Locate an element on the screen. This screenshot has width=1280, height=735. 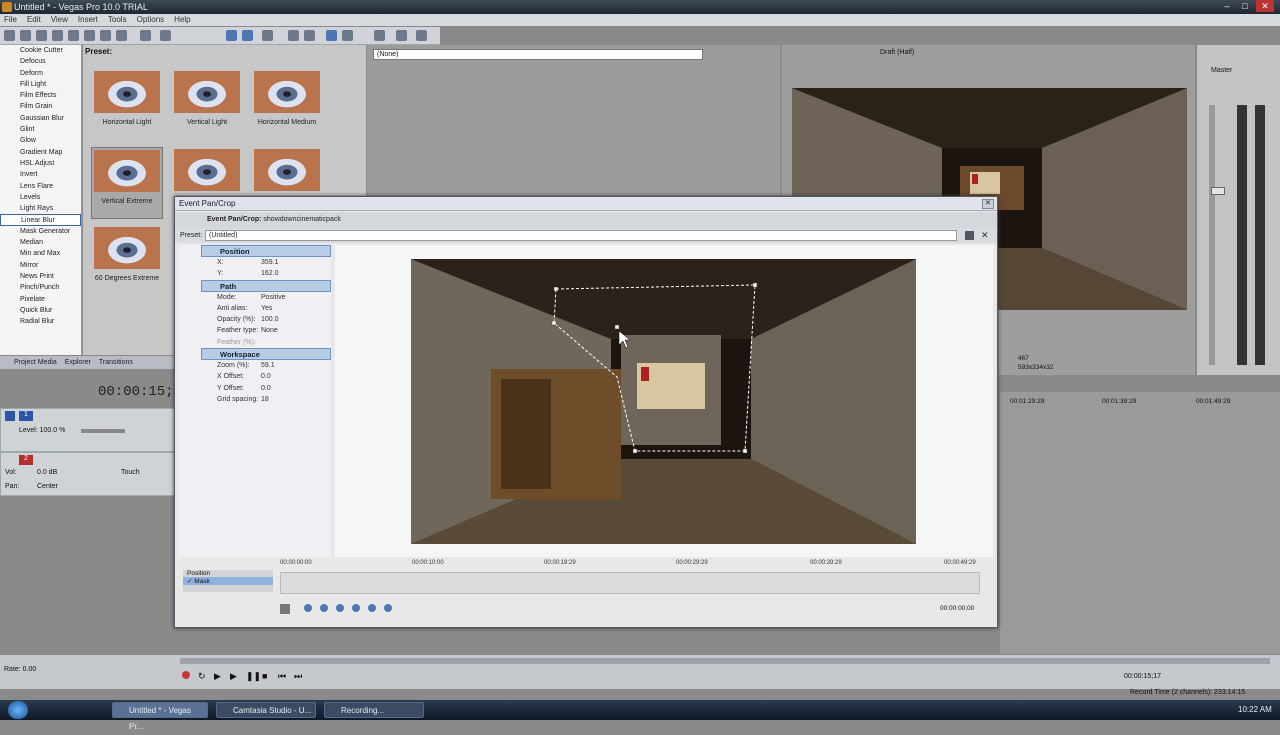
fx-item: Pixelate is located at coordinates (40, 299).